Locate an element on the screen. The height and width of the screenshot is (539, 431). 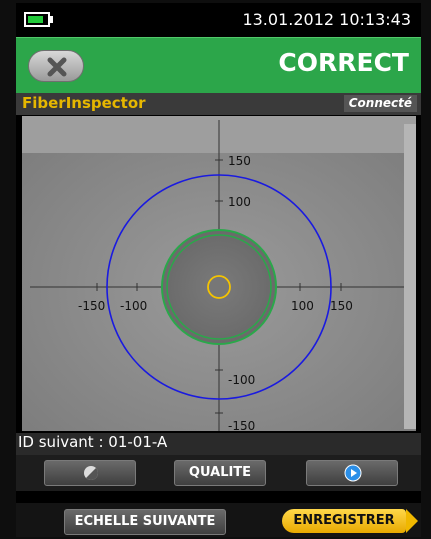
play-icon is located at coordinates (353, 473).